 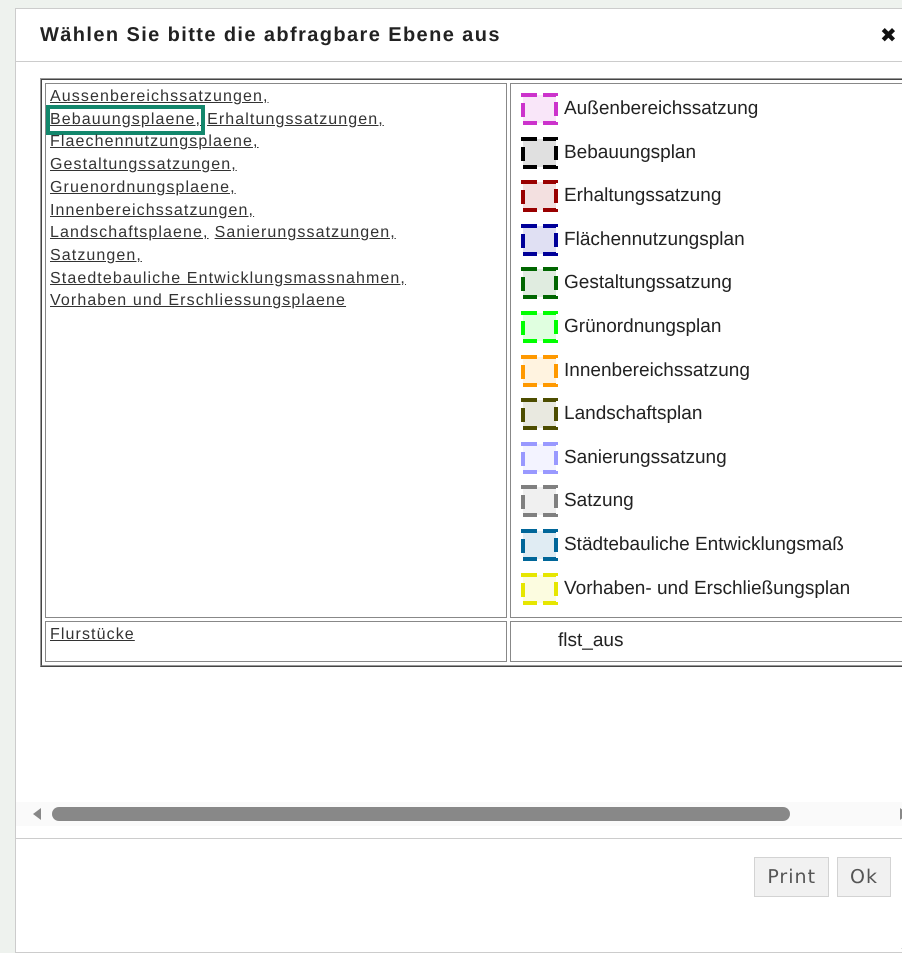 What do you see at coordinates (654, 239) in the screenshot?
I see `legend-label: Flächennutzungsplan` at bounding box center [654, 239].